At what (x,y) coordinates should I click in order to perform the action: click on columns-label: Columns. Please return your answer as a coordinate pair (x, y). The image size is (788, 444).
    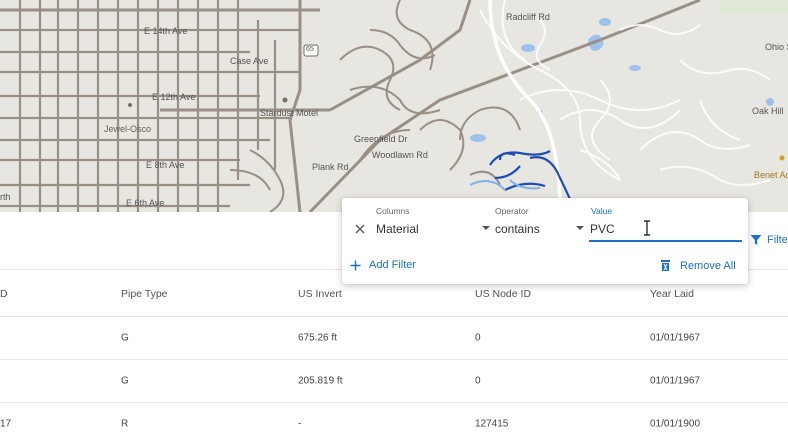
    Looking at the image, I should click on (393, 211).